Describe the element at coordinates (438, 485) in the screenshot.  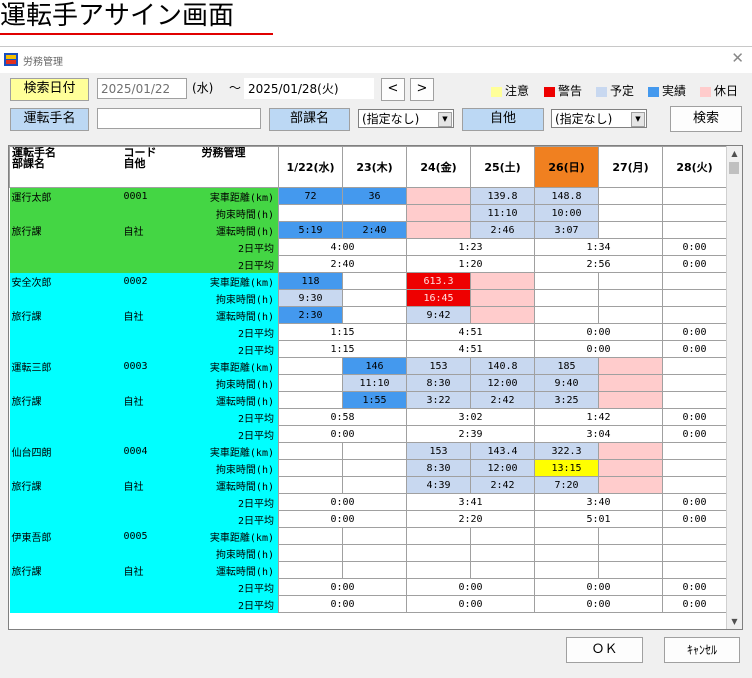
I see `schedule-cell: 4:39` at that location.